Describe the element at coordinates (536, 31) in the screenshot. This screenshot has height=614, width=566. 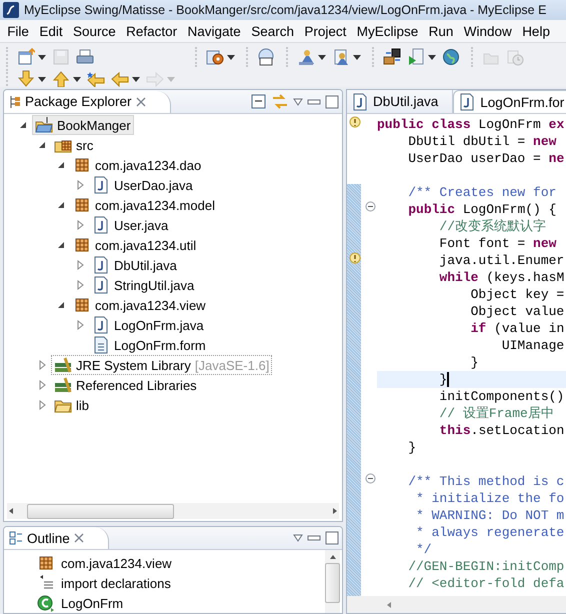
I see `menu-item: Help` at that location.